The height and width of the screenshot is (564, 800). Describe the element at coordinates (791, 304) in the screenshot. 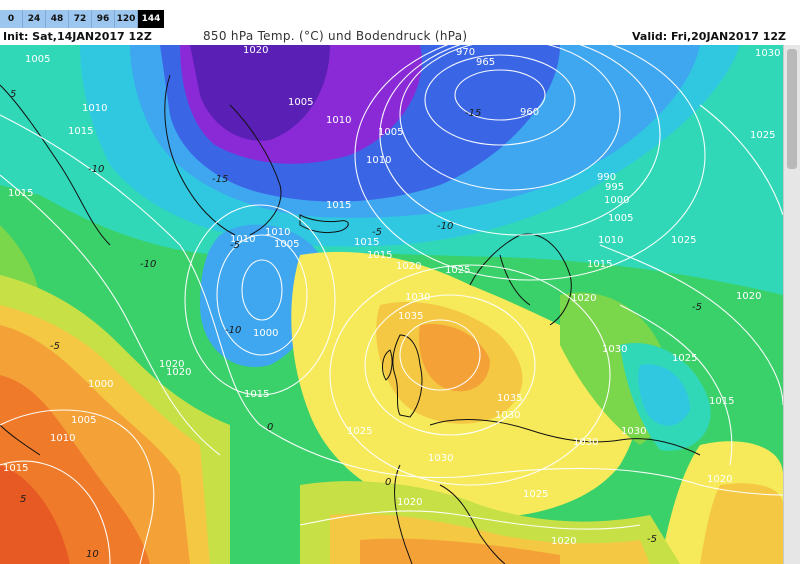

I see `vertical-scrollbar` at that location.